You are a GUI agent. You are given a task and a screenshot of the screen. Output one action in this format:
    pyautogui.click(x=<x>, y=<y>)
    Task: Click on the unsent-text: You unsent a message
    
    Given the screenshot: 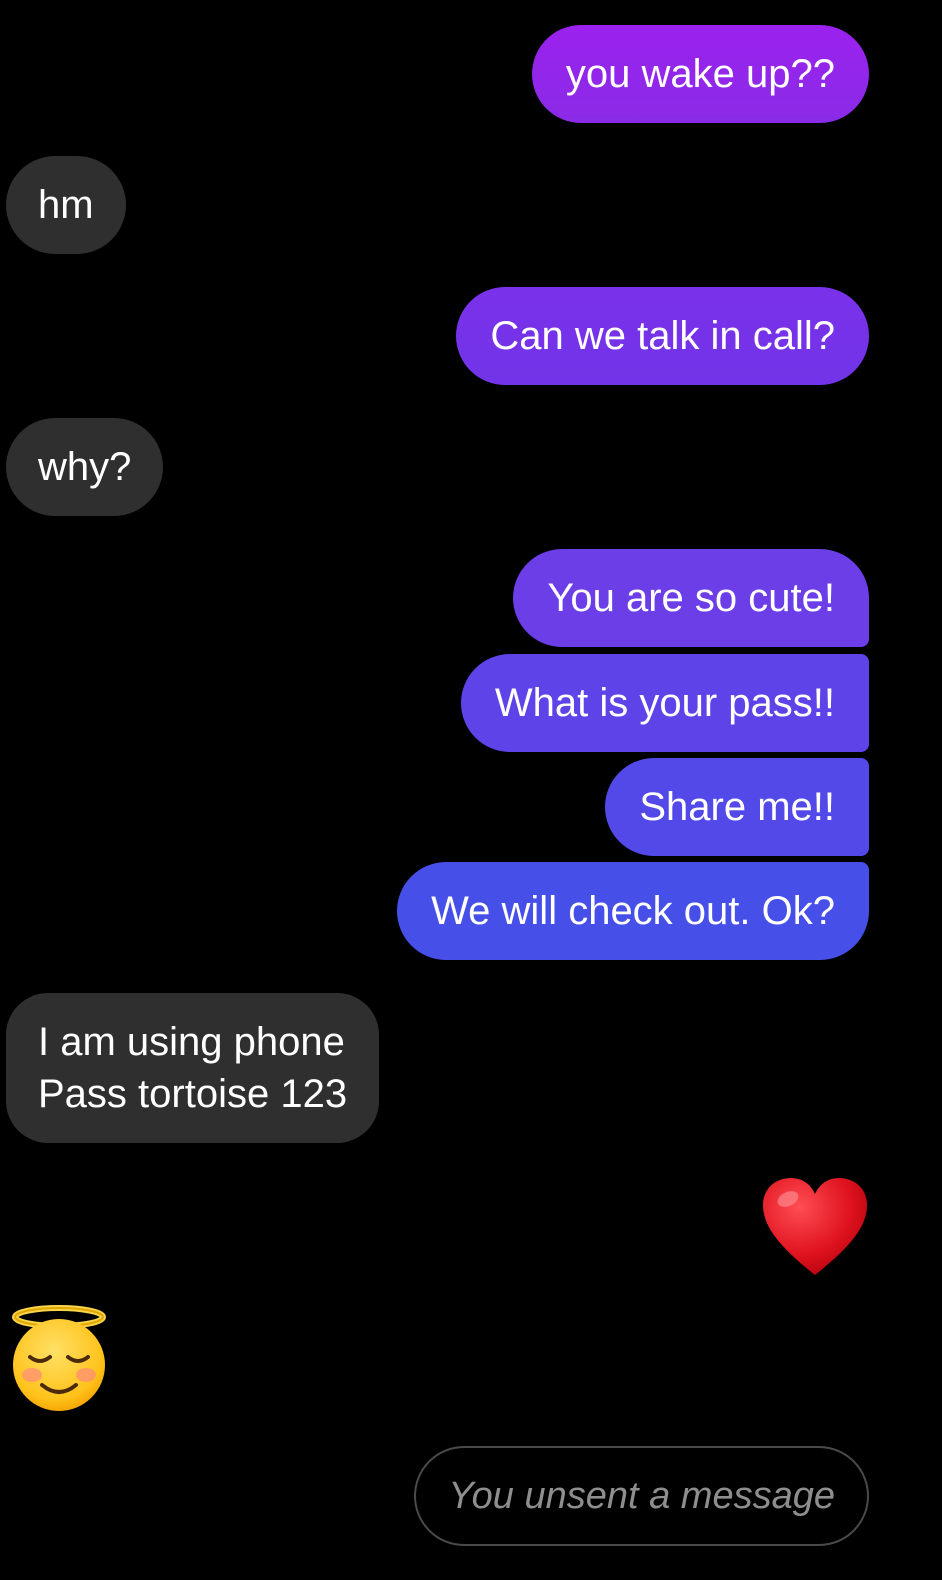 What is the action you would take?
    pyautogui.click(x=641, y=1495)
    